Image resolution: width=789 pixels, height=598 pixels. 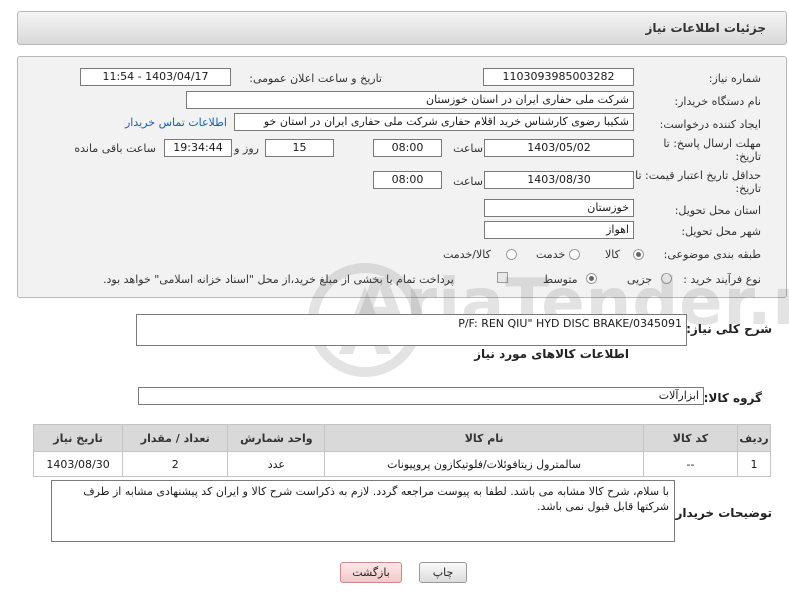 What do you see at coordinates (754, 464) in the screenshot?
I see `cell-row: 1` at bounding box center [754, 464].